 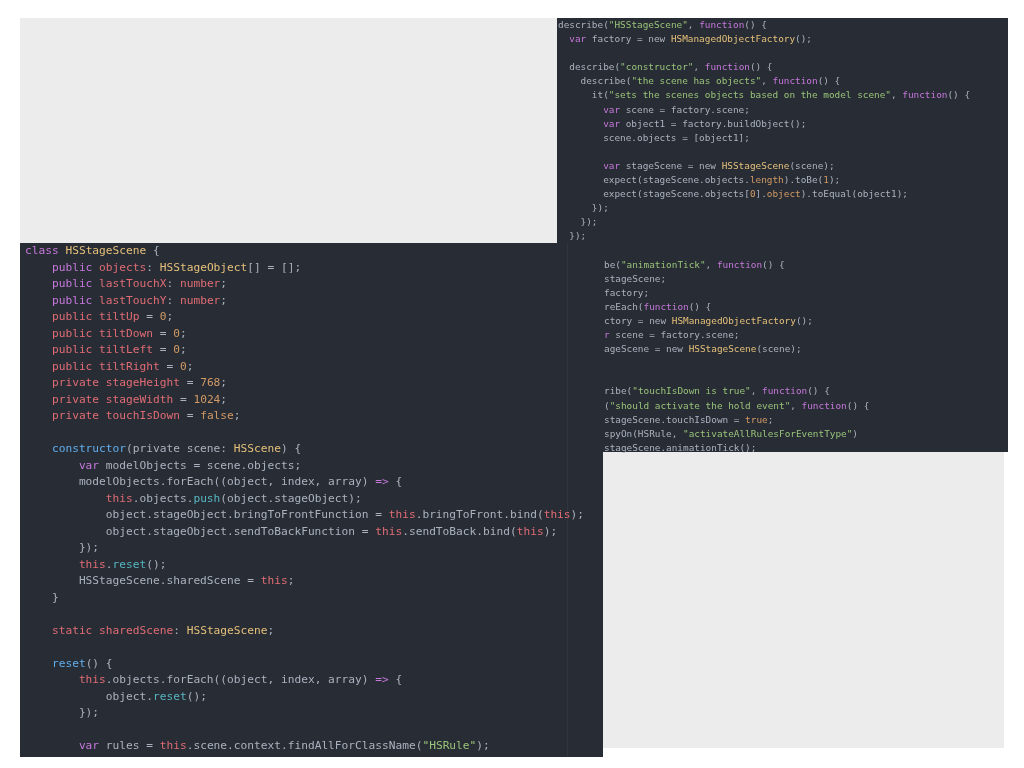 What do you see at coordinates (122, 564) in the screenshot?
I see `code-line: this.reset();` at bounding box center [122, 564].